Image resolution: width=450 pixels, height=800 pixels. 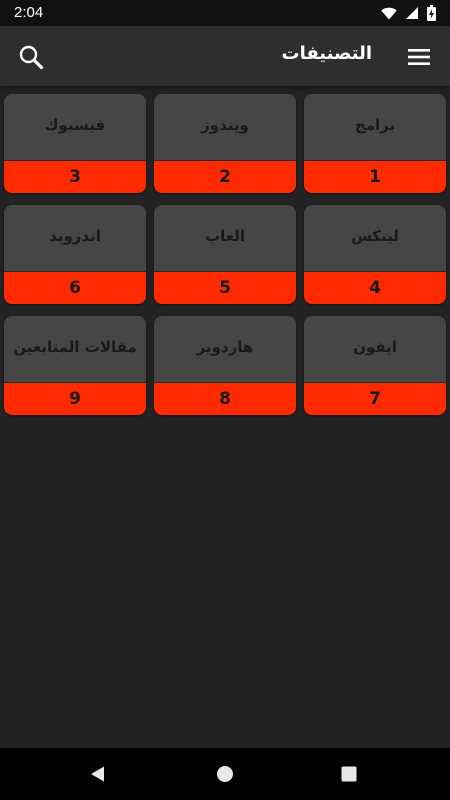 I want to click on category-label: مقالات المتابعين, so click(x=75, y=347).